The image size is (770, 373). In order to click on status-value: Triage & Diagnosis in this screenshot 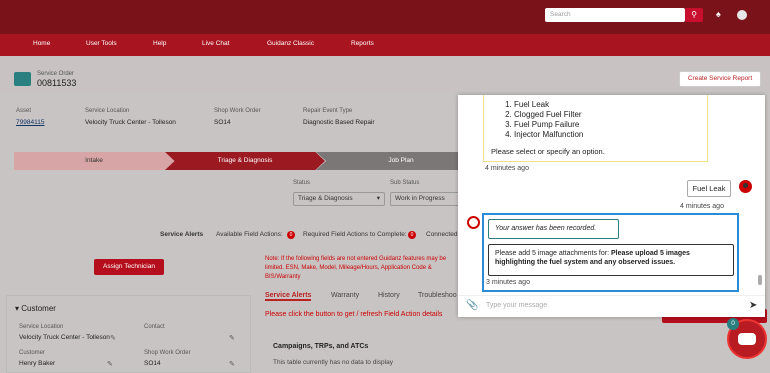, I will do `click(325, 198)`.